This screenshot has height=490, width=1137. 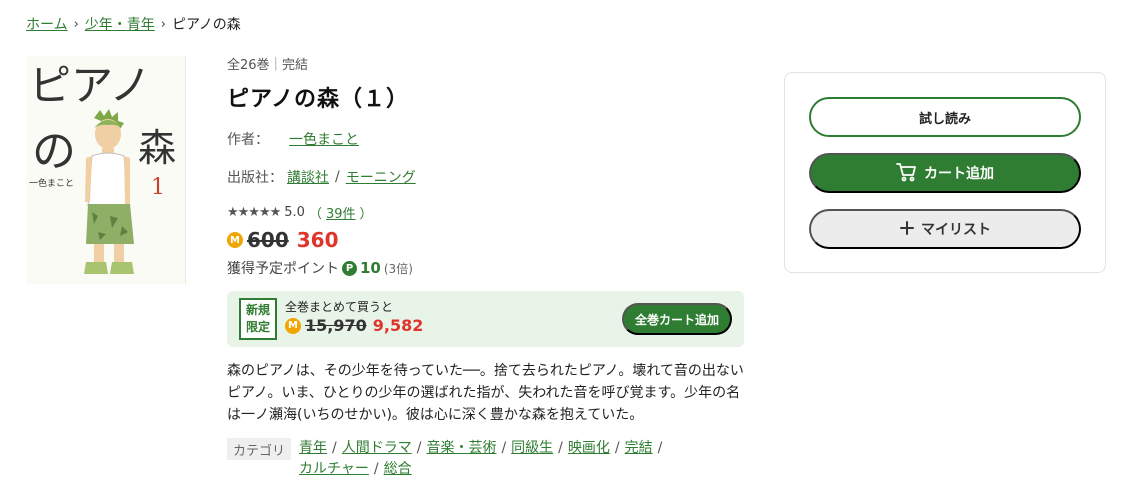 I want to click on add-to-cart-button: カート追加, so click(x=945, y=173).